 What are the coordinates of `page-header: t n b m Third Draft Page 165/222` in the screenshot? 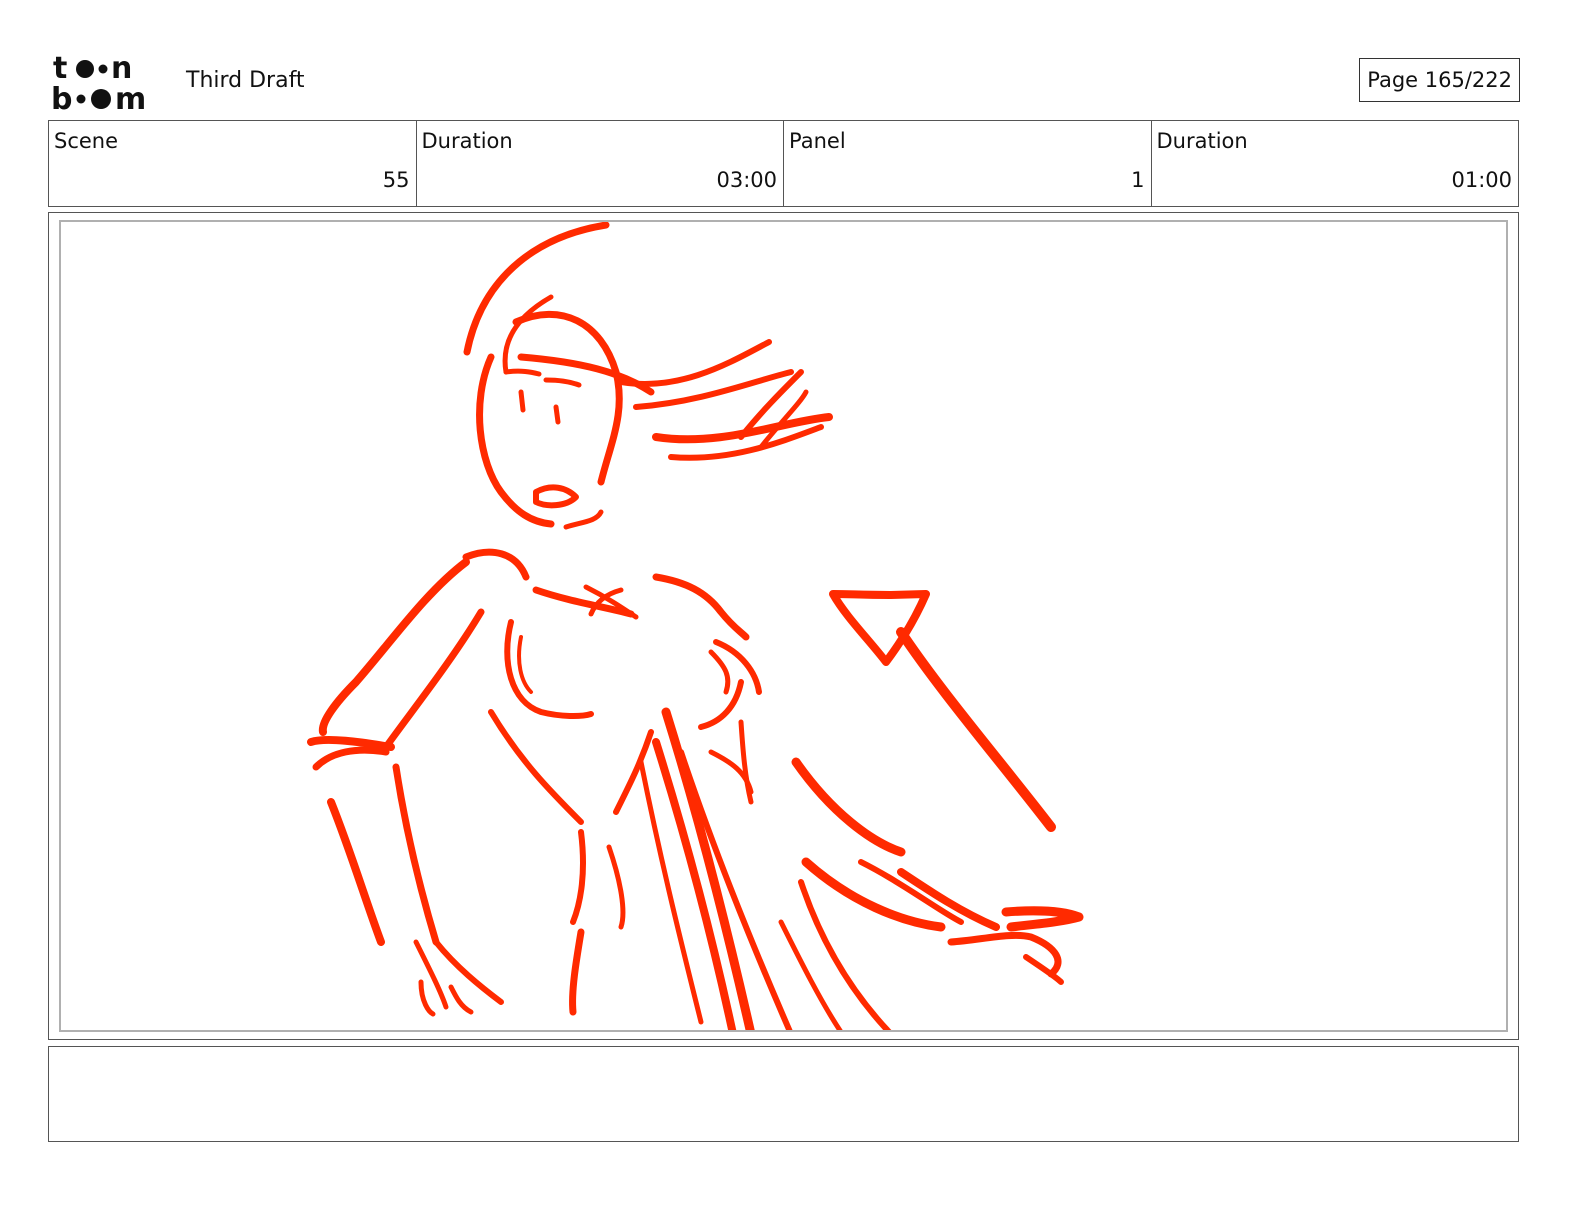 It's located at (784, 83).